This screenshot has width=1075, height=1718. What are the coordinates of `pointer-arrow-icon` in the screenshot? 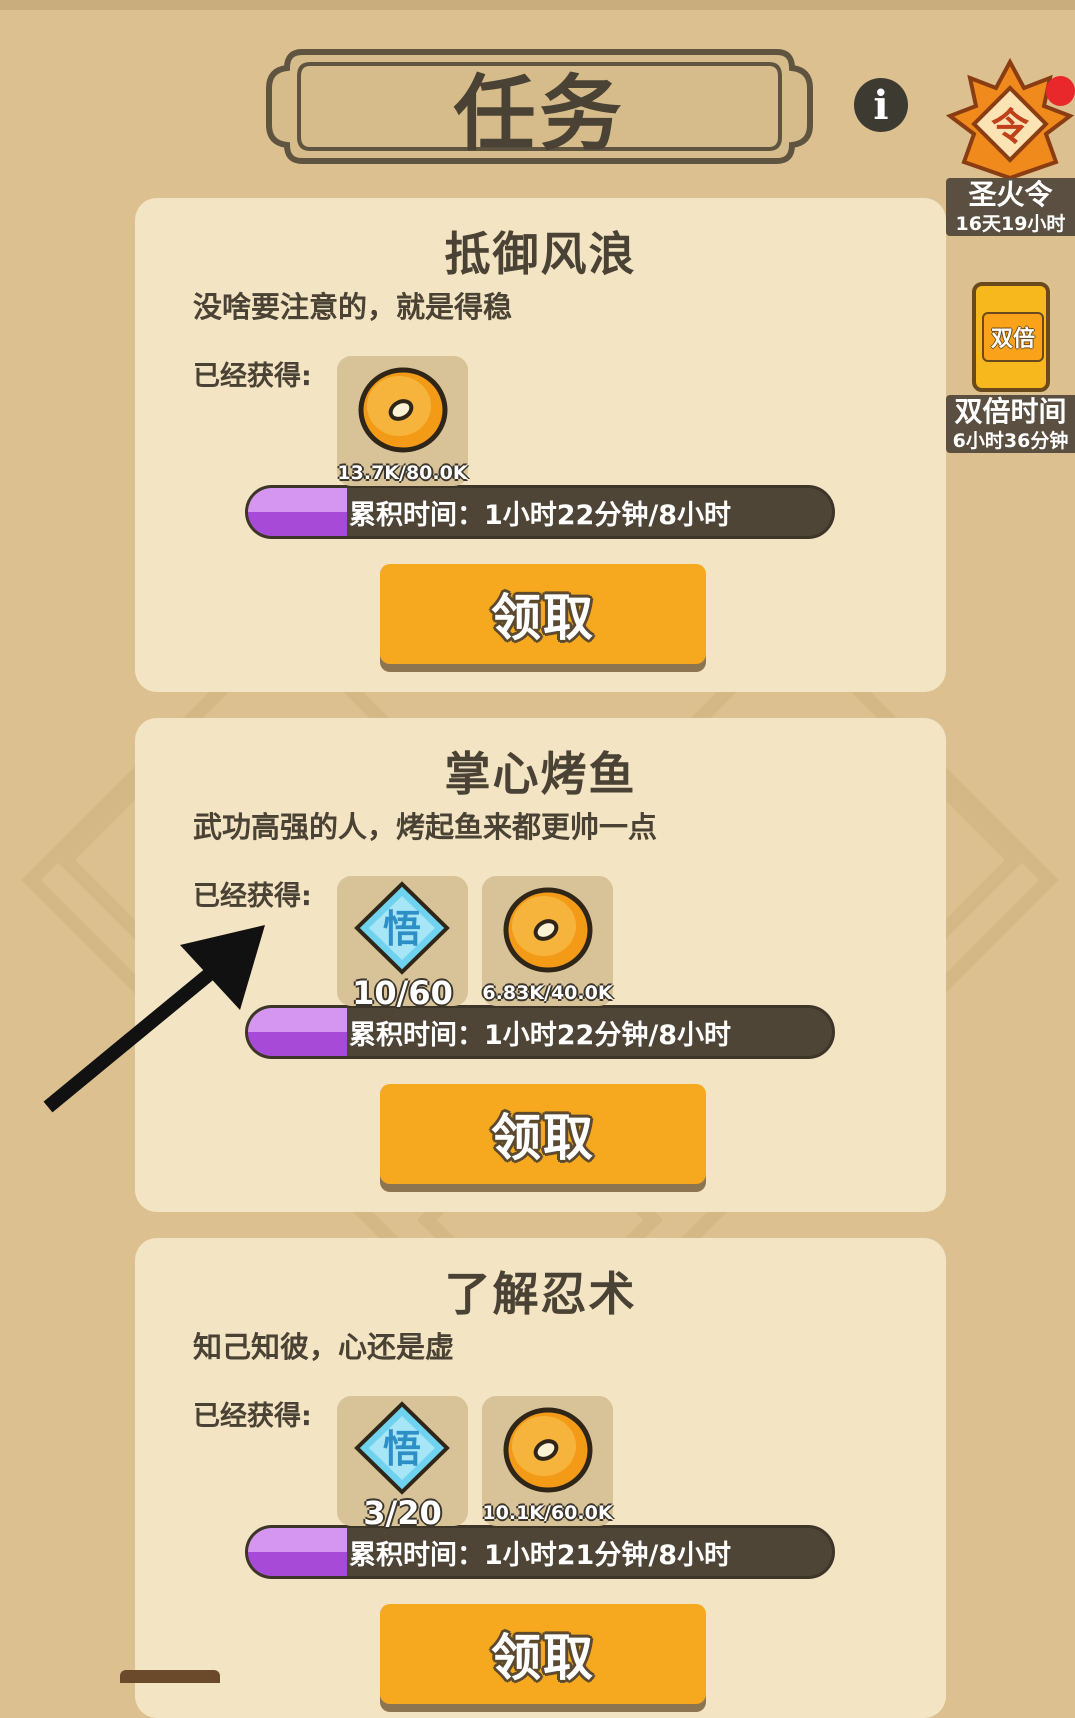 It's located at (154, 1019).